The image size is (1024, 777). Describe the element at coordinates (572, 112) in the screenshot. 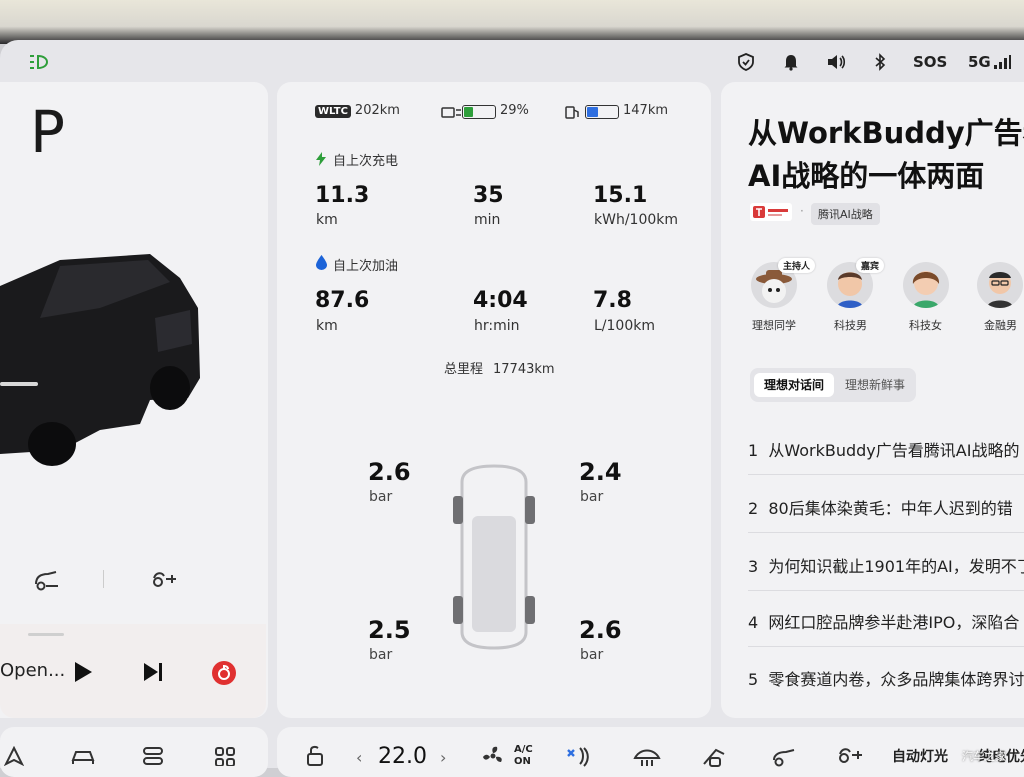

I see `fuel-pump-icon` at that location.